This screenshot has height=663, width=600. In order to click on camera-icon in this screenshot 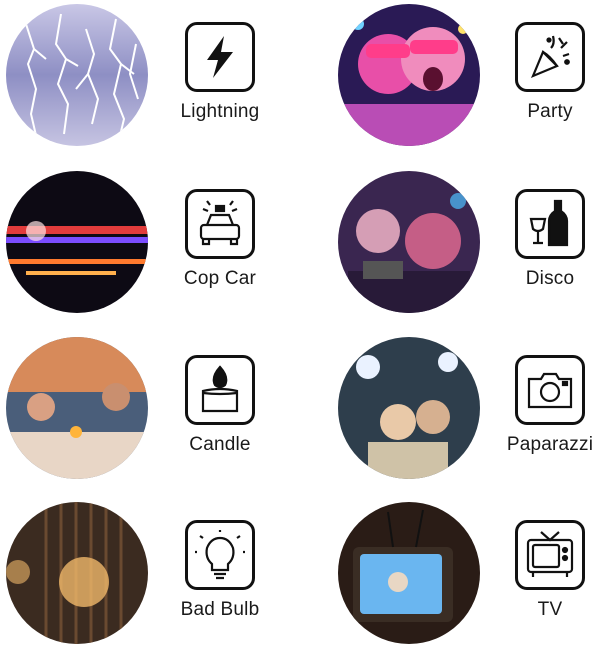, I will do `click(550, 390)`.